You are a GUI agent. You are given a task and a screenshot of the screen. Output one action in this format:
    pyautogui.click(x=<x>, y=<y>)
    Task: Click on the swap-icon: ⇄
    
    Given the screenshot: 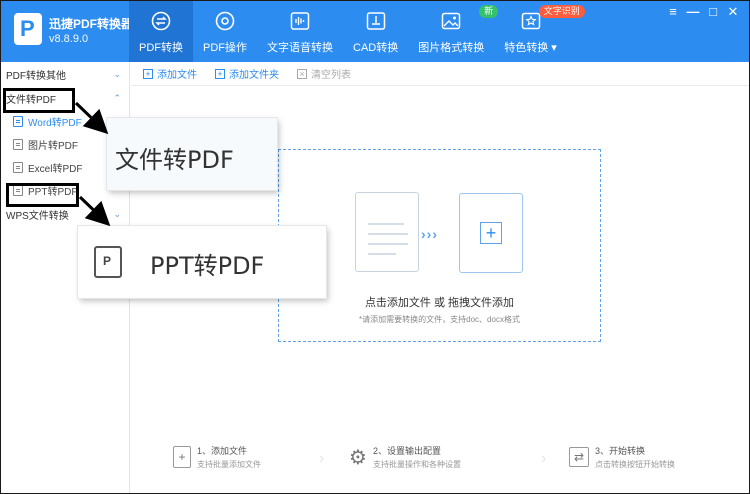 What is the action you would take?
    pyautogui.click(x=579, y=457)
    